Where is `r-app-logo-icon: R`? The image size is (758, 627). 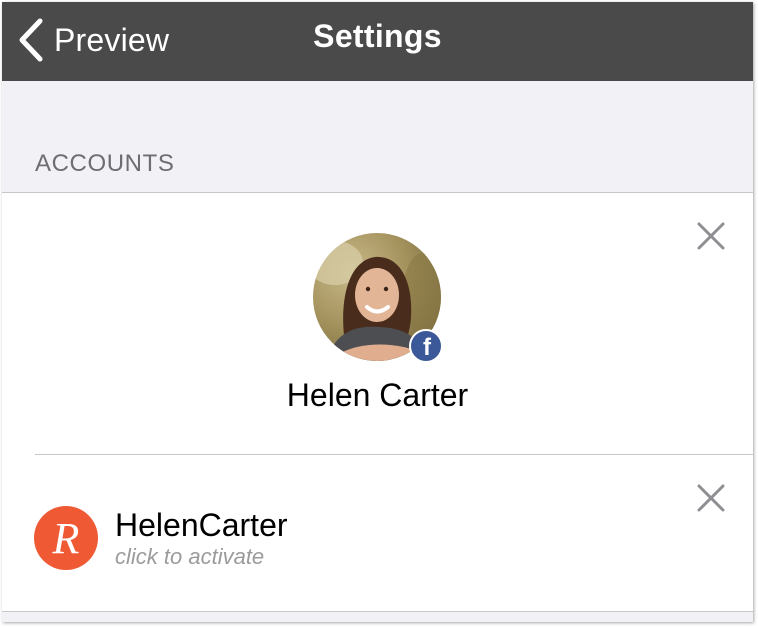
r-app-logo-icon: R is located at coordinates (66, 538).